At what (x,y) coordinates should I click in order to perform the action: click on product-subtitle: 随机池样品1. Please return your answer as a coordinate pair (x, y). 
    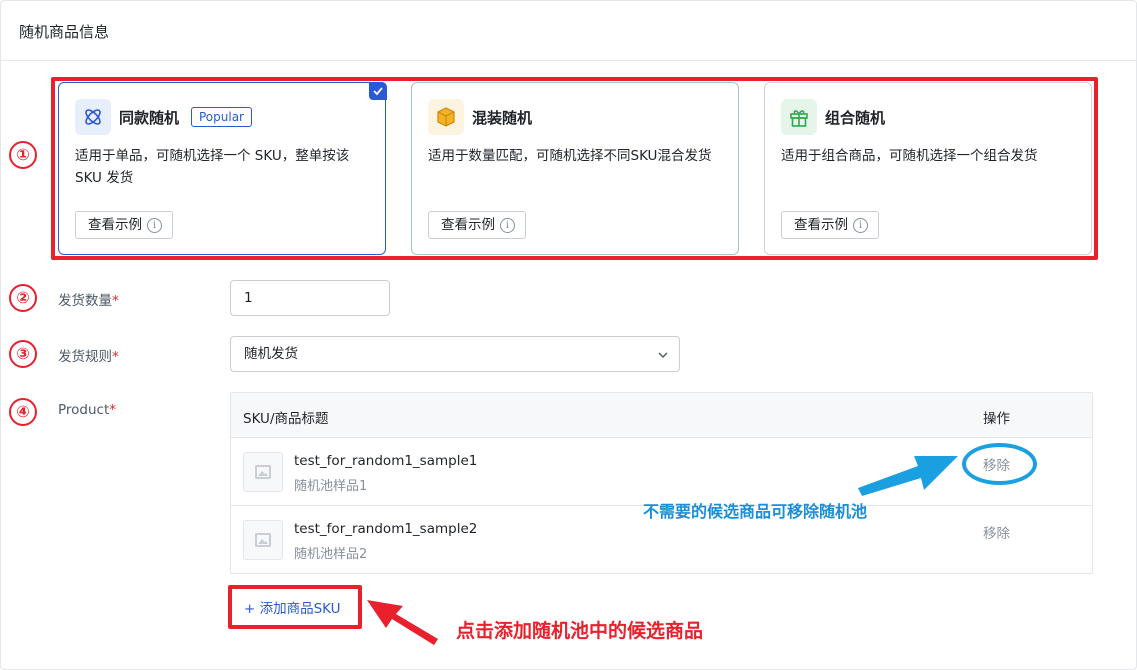
    Looking at the image, I should click on (331, 486).